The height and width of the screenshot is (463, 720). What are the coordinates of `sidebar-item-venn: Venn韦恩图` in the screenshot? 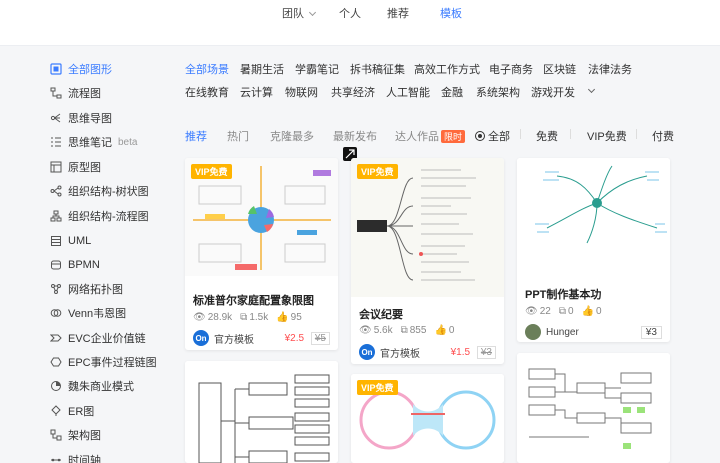 It's located at (88, 313).